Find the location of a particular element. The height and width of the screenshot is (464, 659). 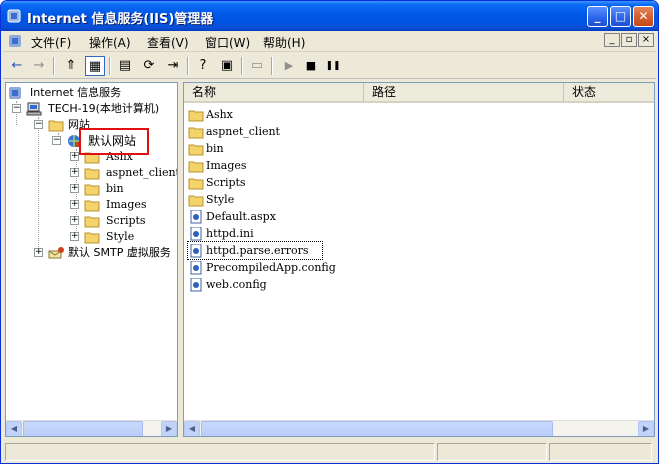

mdi-minimize-button: _ is located at coordinates (612, 40).